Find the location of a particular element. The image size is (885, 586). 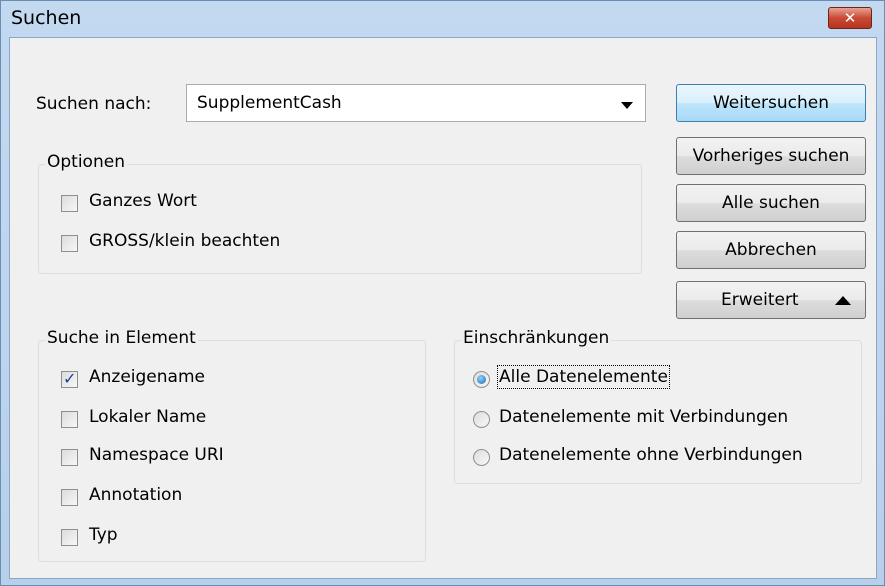

checkmark-icon: ✓ is located at coordinates (70, 378).